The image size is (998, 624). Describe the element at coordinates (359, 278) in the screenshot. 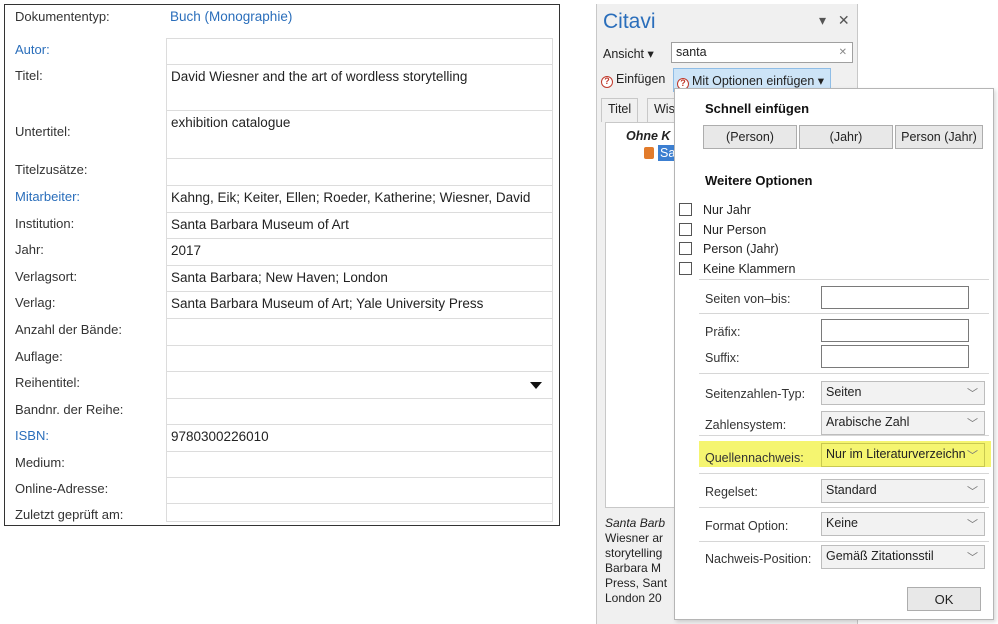

I see `place-field: Santa Barbara; New Haven; London` at that location.